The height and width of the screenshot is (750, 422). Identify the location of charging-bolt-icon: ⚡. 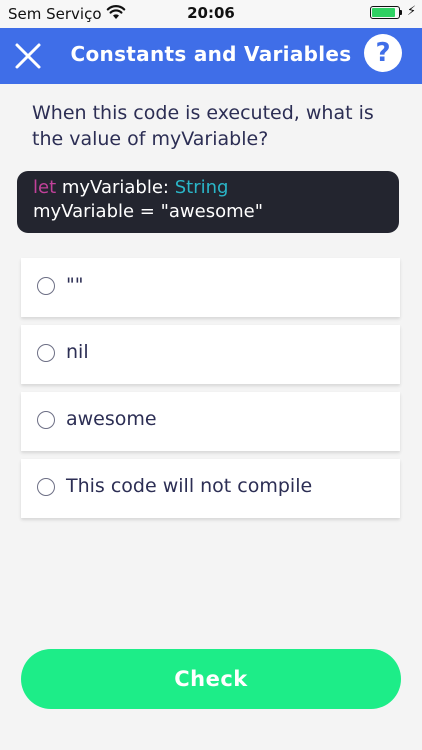
(412, 11).